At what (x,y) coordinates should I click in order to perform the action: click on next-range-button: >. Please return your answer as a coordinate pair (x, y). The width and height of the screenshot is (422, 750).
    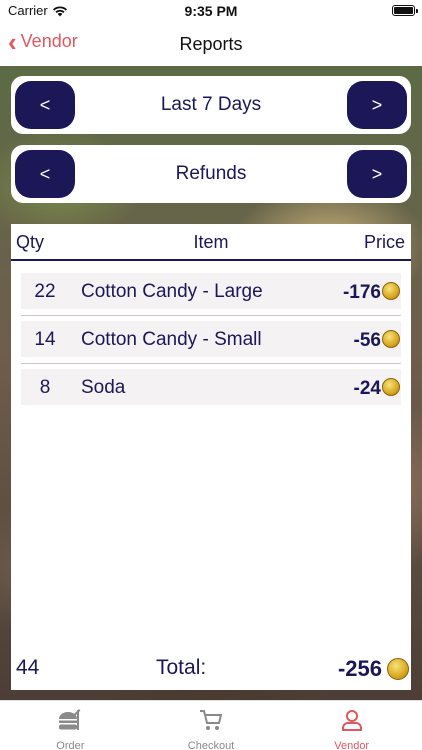
    Looking at the image, I should click on (377, 105).